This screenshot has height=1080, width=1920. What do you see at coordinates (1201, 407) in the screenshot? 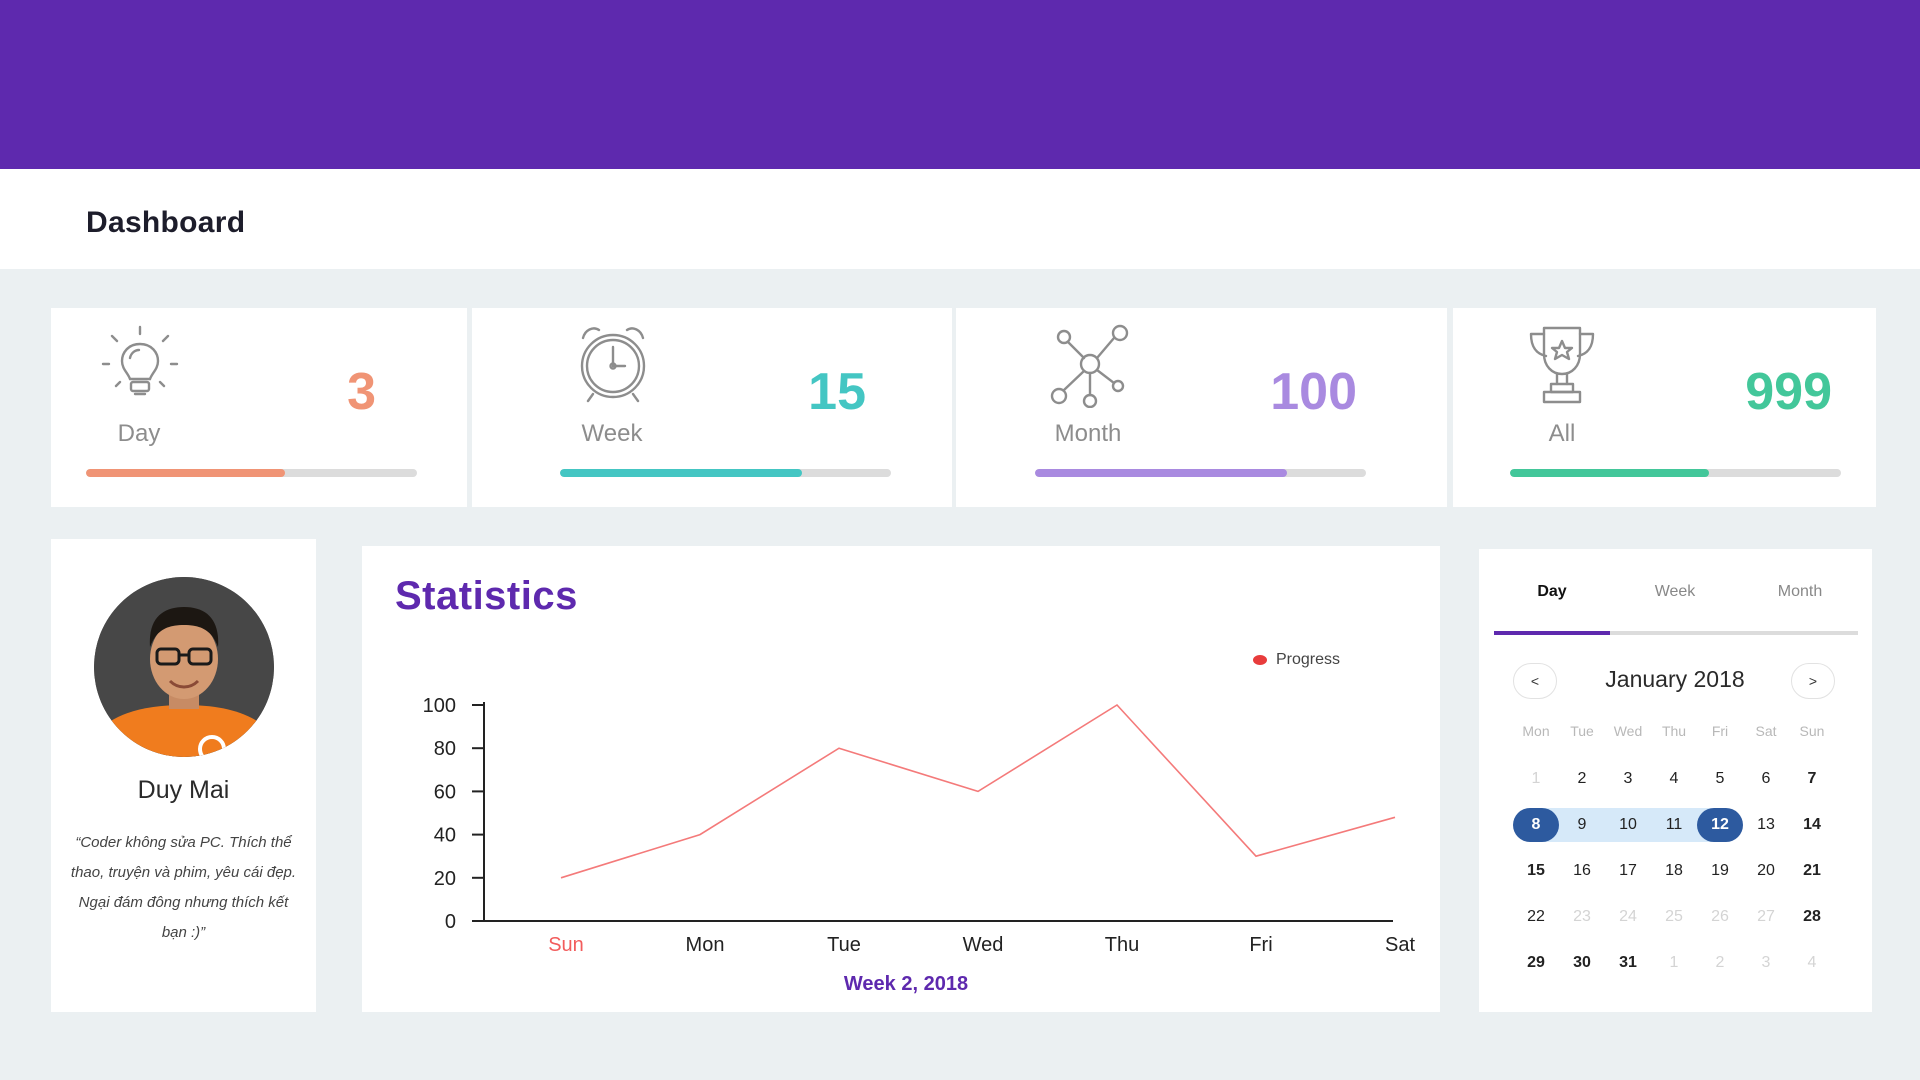
I see `stat-card-month: Month 100` at bounding box center [1201, 407].